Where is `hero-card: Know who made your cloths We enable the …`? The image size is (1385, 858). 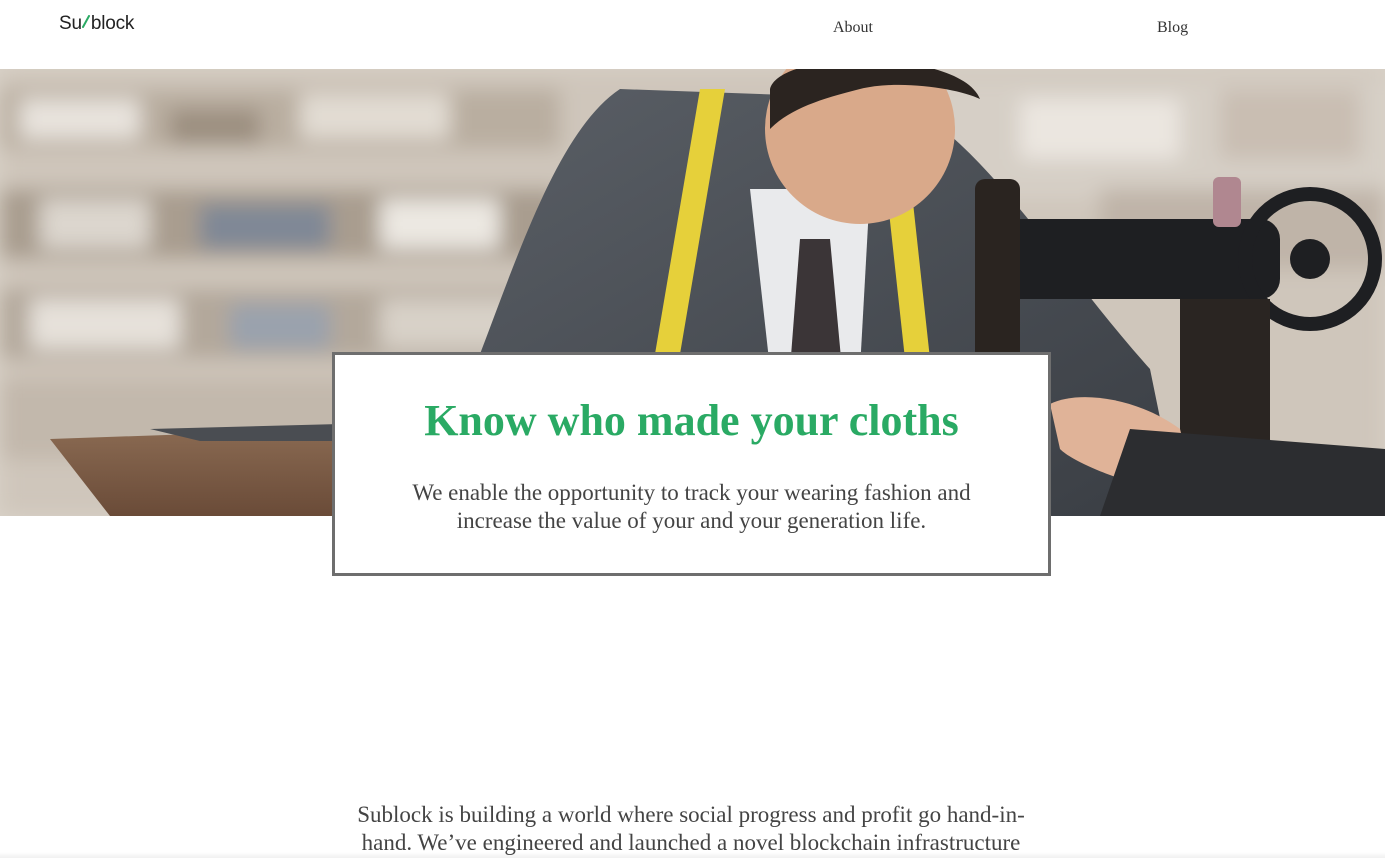 hero-card: Know who made your cloths We enable the … is located at coordinates (691, 464).